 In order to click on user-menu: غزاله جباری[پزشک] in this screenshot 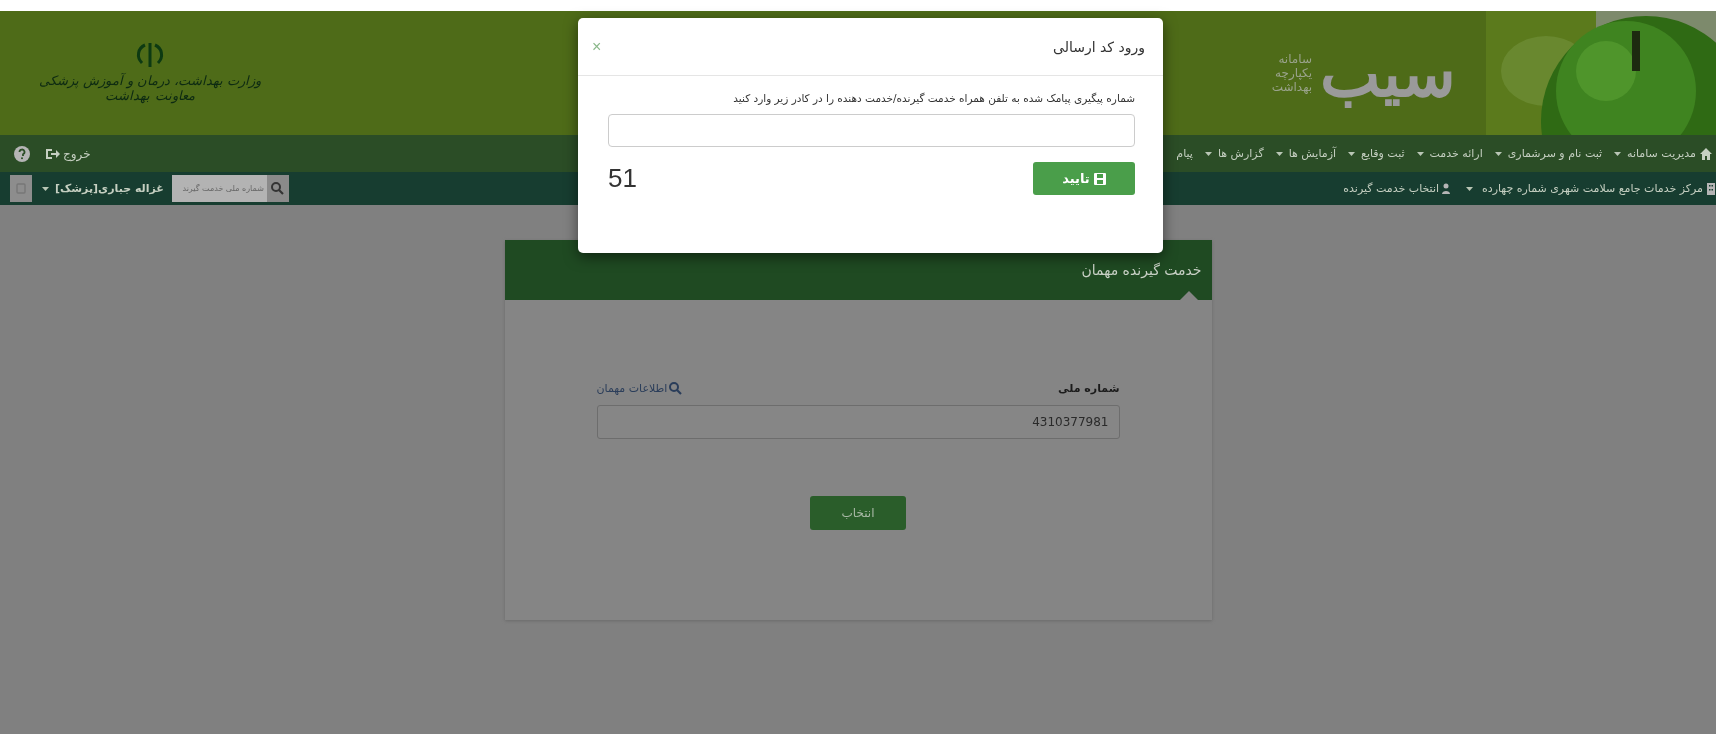, I will do `click(100, 188)`.